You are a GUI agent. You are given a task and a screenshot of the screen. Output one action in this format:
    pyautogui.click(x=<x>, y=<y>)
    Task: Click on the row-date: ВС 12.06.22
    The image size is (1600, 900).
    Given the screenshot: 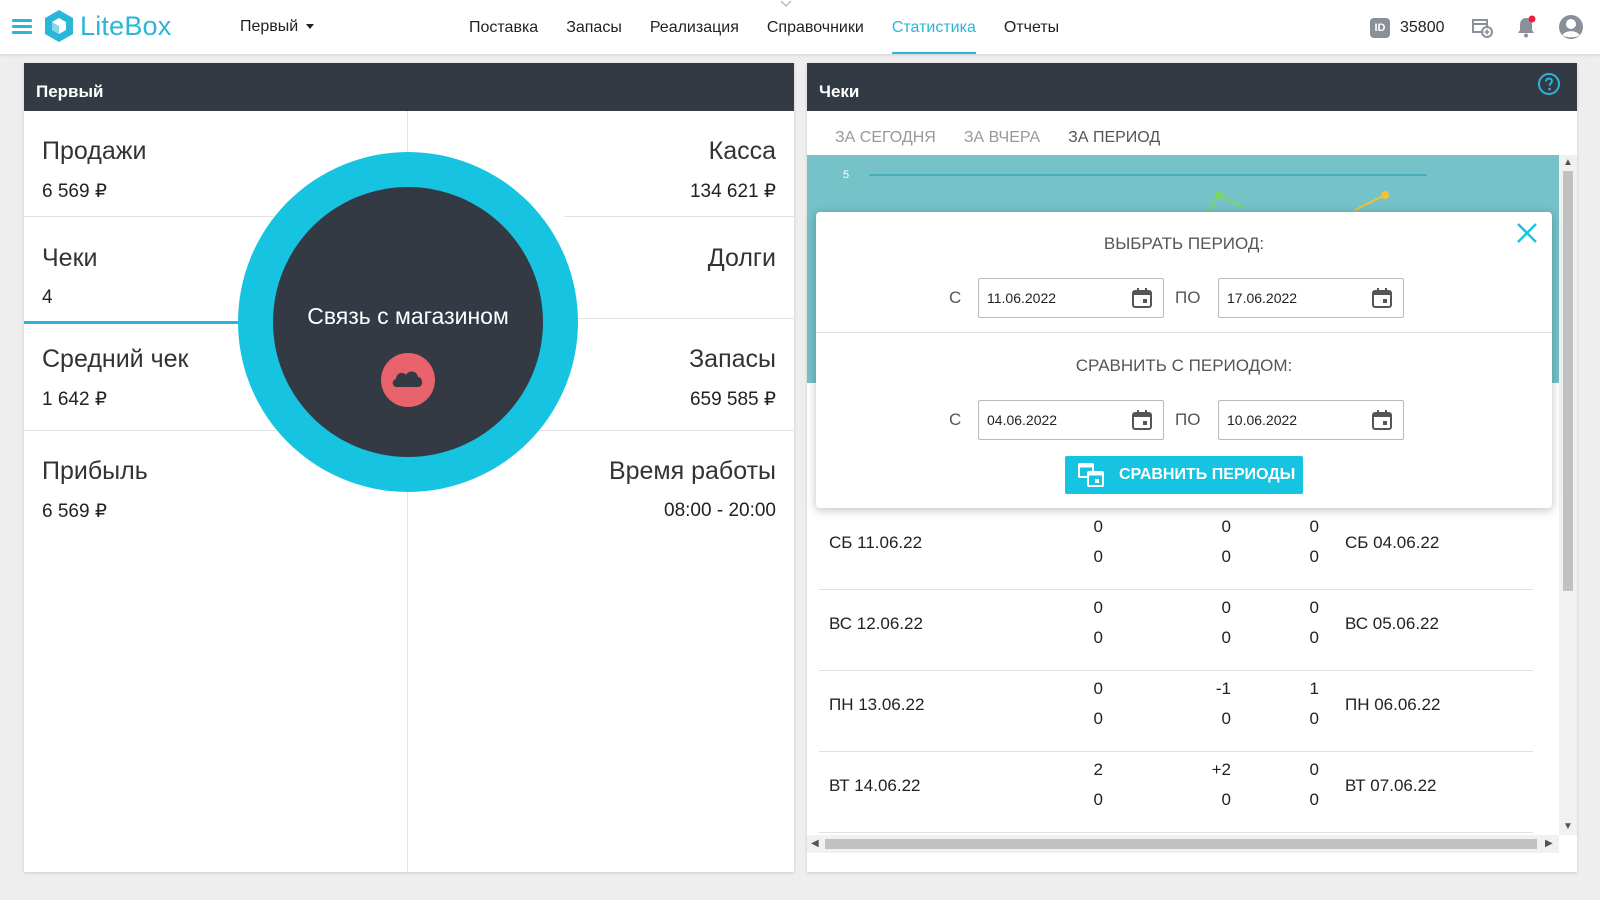 What is the action you would take?
    pyautogui.click(x=876, y=623)
    